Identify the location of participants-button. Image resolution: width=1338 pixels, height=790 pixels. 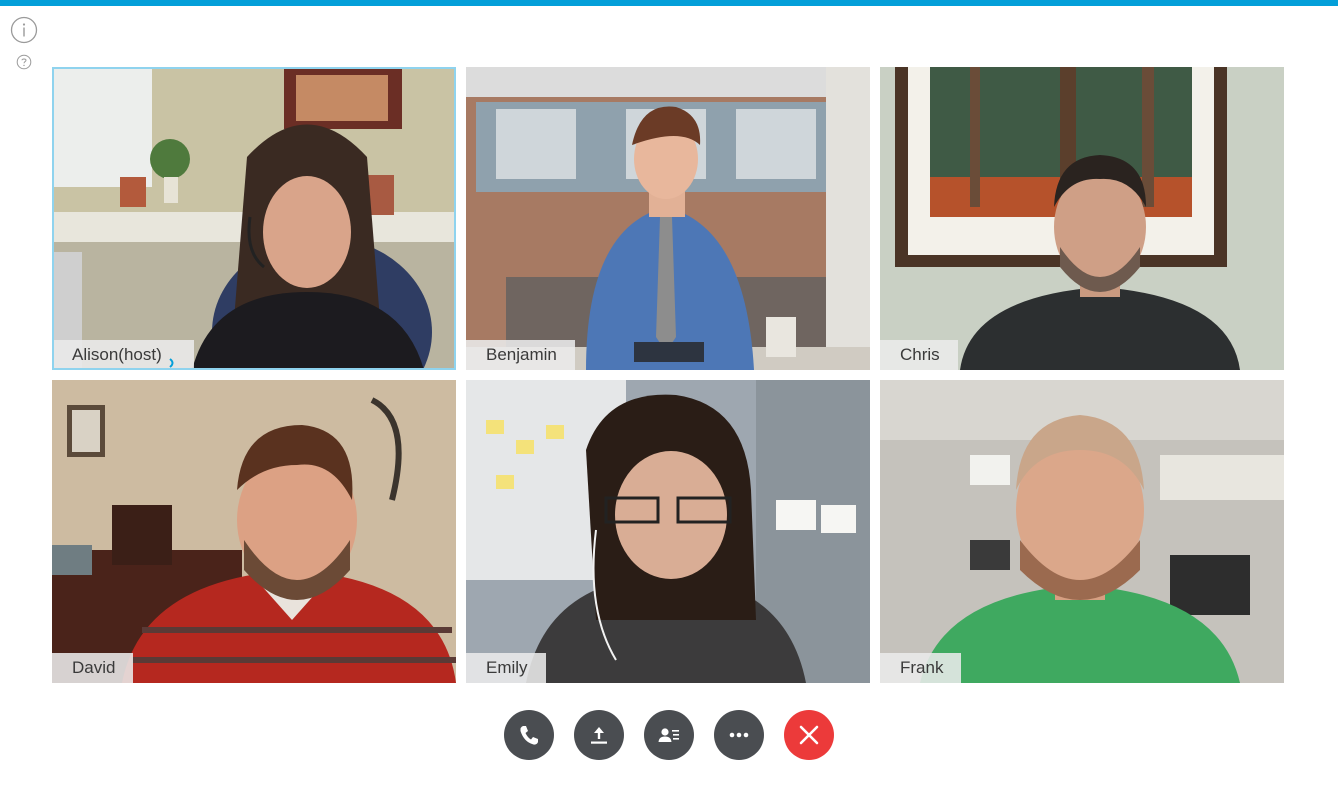
(669, 735).